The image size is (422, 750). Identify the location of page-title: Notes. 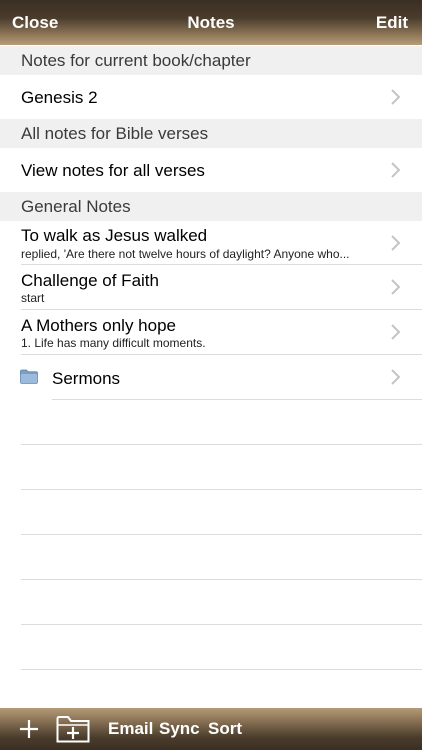
(211, 22).